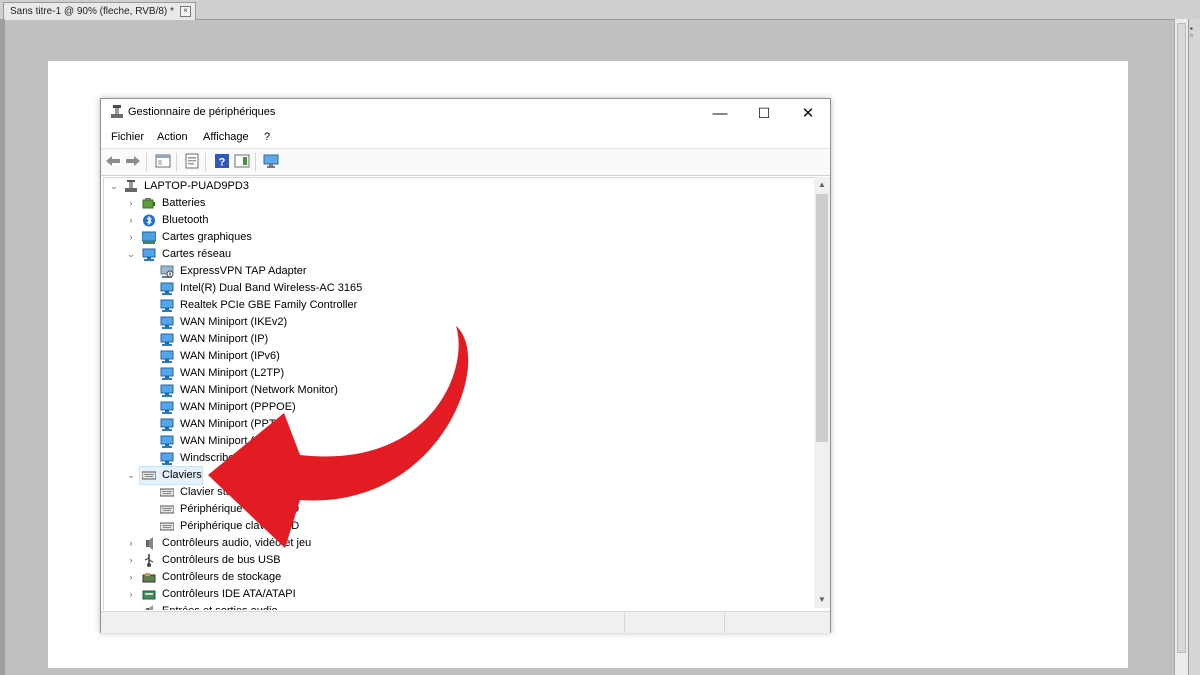 The image size is (1200, 675). Describe the element at coordinates (149, 595) in the screenshot. I see `ide-controller-icon` at that location.